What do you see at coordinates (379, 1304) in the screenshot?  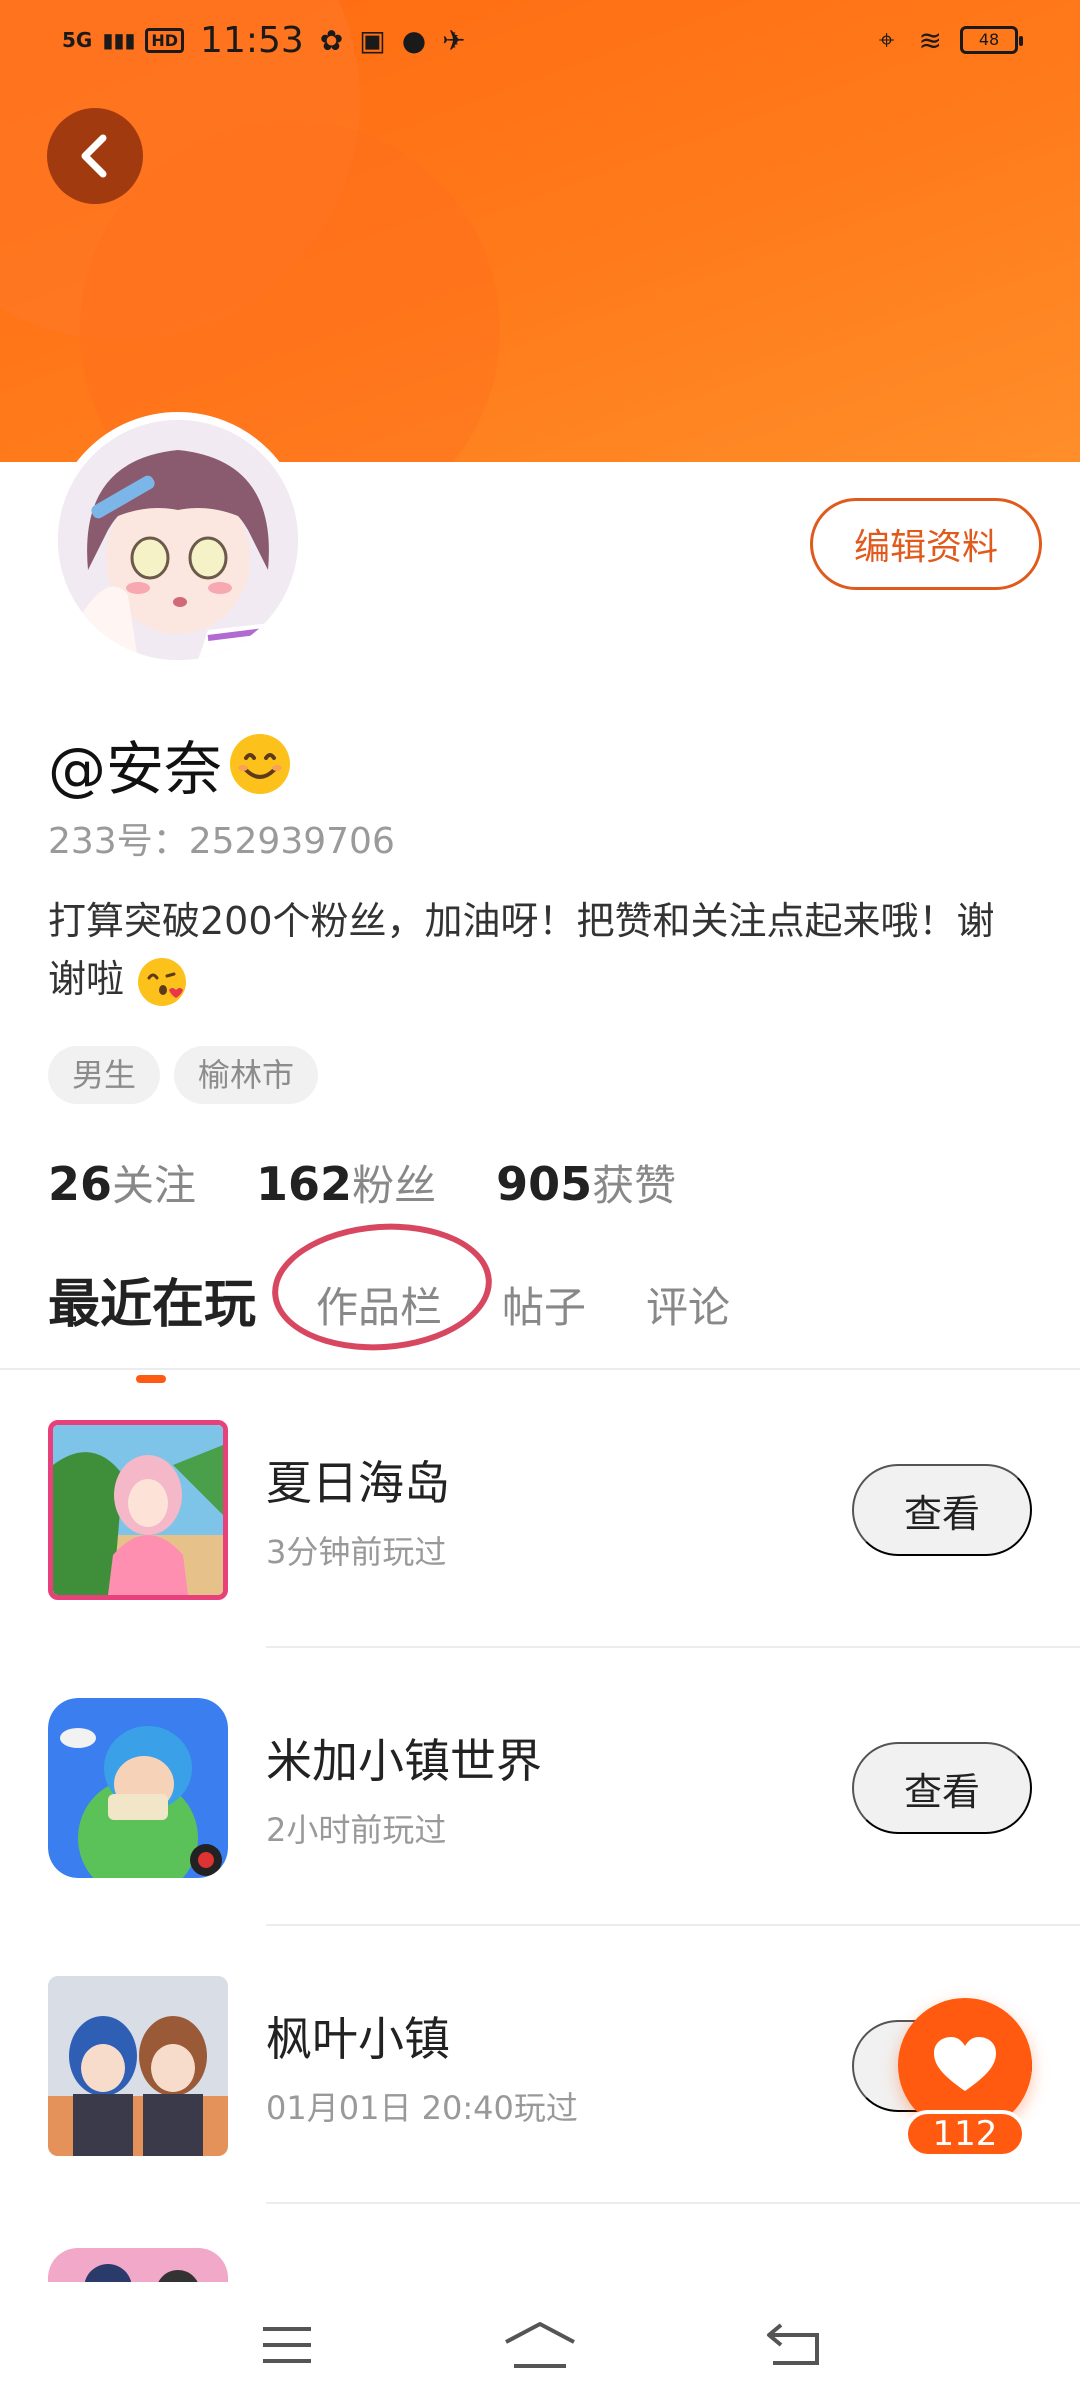 I see `tab-works: 作品栏` at bounding box center [379, 1304].